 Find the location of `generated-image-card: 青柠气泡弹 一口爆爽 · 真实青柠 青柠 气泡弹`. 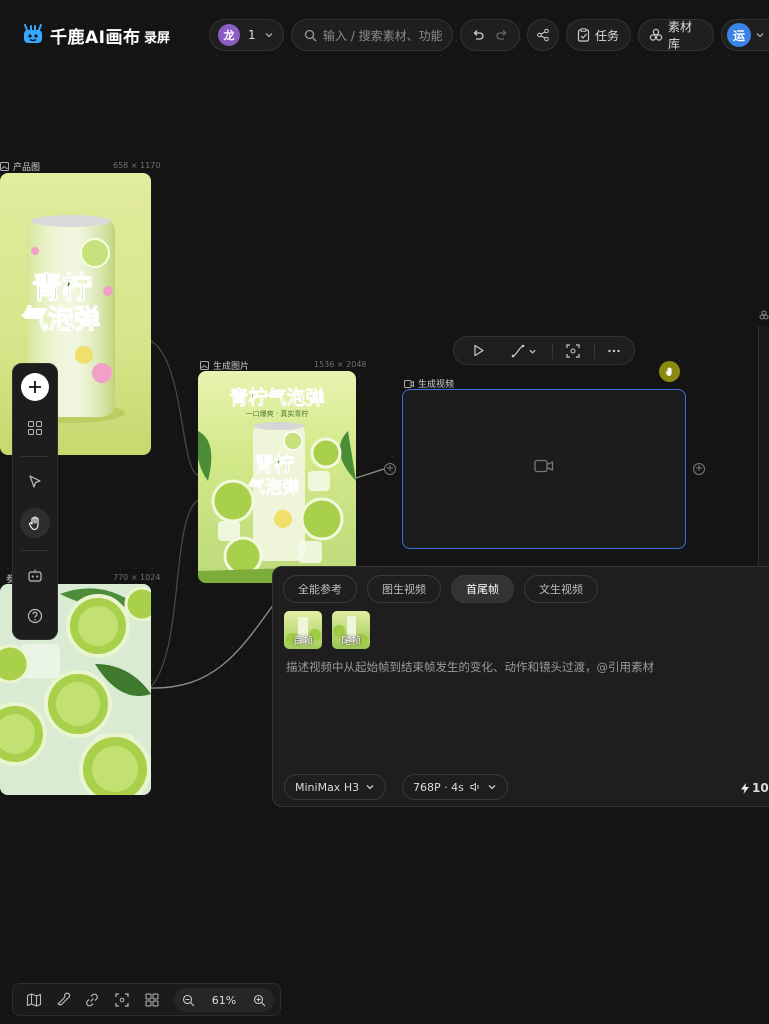

generated-image-card: 青柠气泡弹 一口爆爽 · 真实青柠 青柠 气泡弹 is located at coordinates (277, 477).